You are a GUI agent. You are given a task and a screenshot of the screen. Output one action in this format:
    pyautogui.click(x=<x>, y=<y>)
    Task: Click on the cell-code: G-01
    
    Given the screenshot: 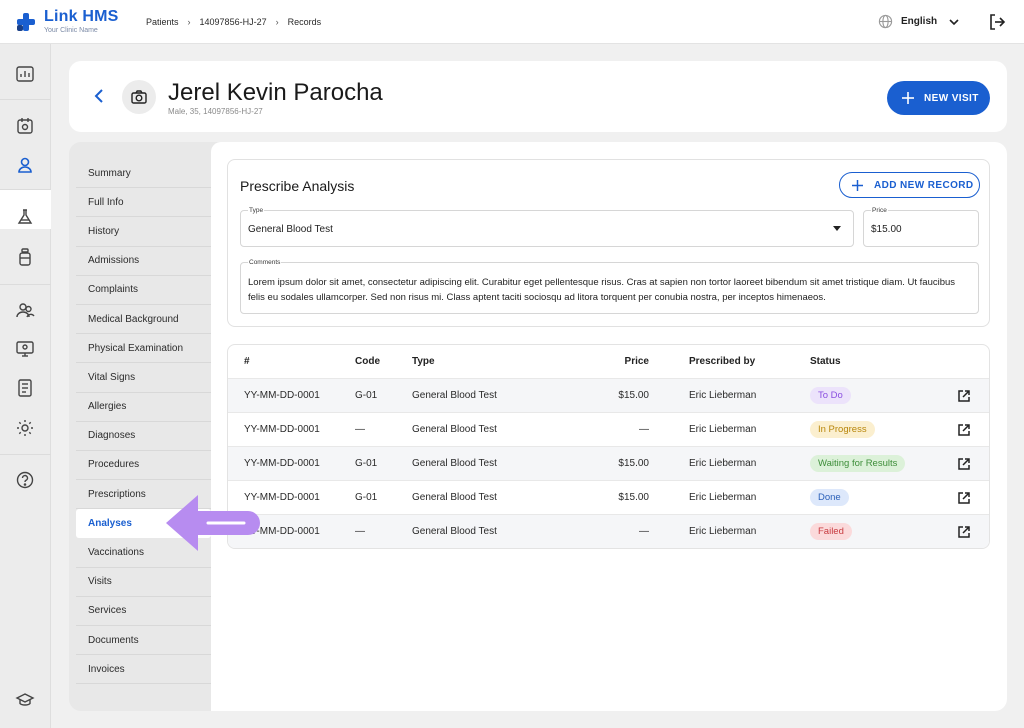 What is the action you would take?
    pyautogui.click(x=366, y=463)
    